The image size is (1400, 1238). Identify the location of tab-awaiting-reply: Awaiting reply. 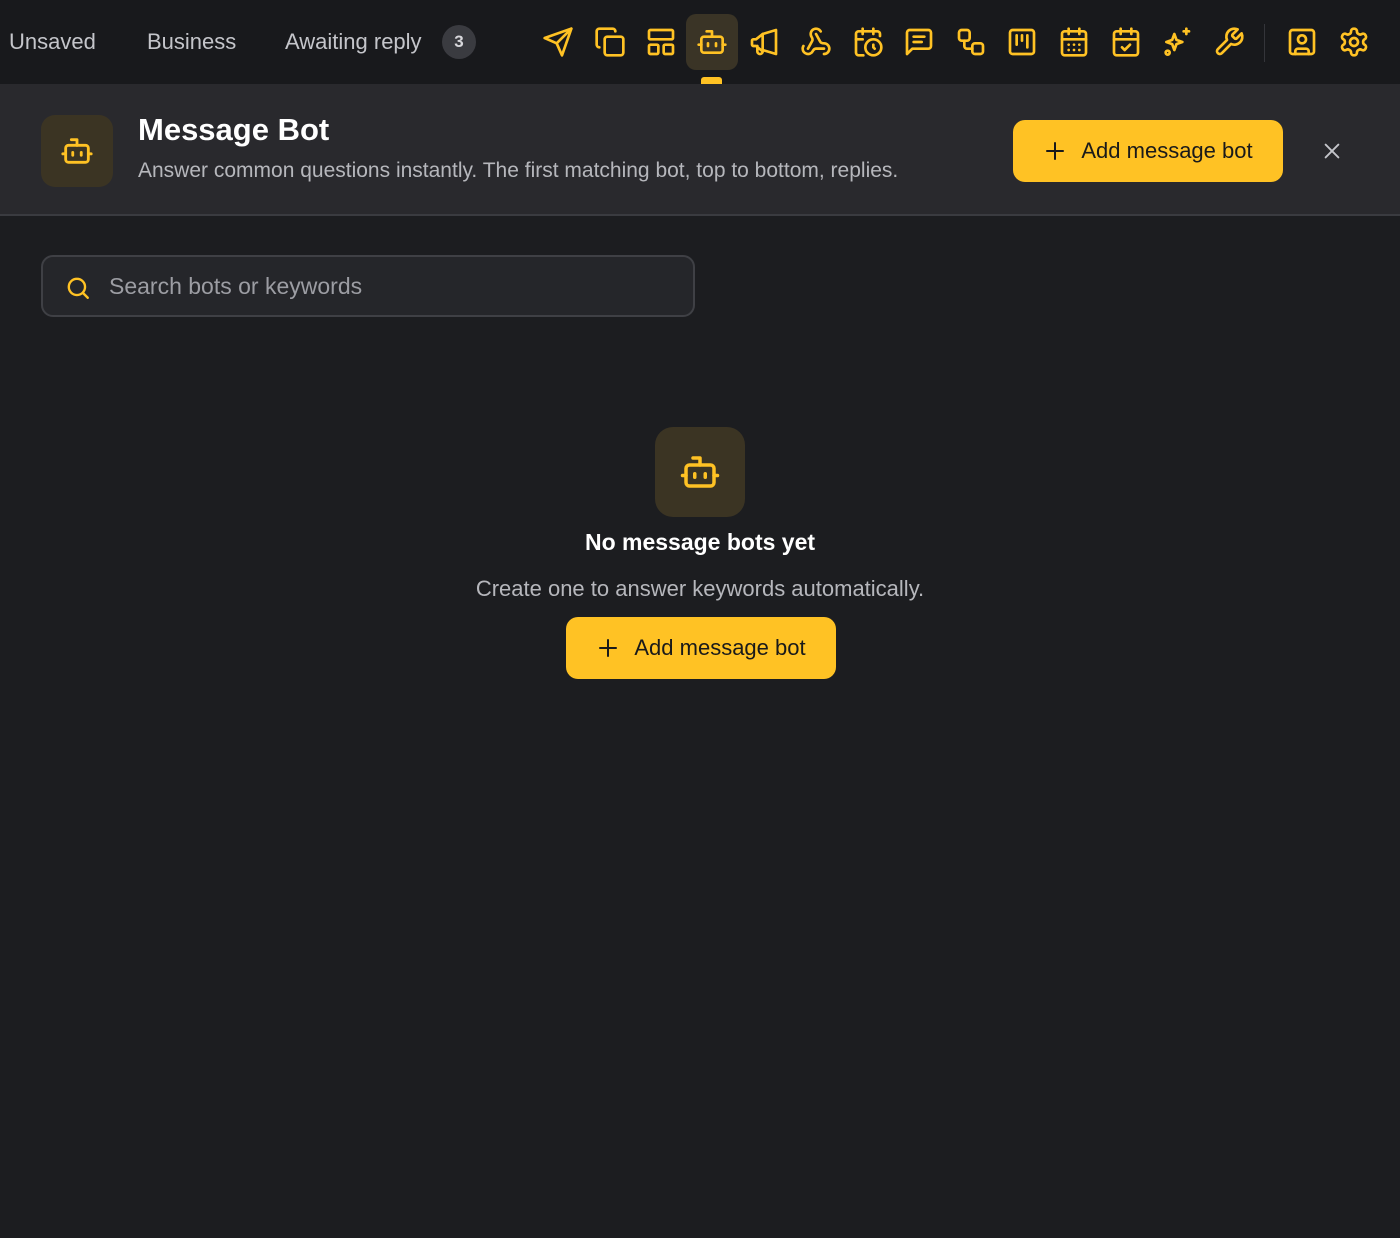
(353, 42).